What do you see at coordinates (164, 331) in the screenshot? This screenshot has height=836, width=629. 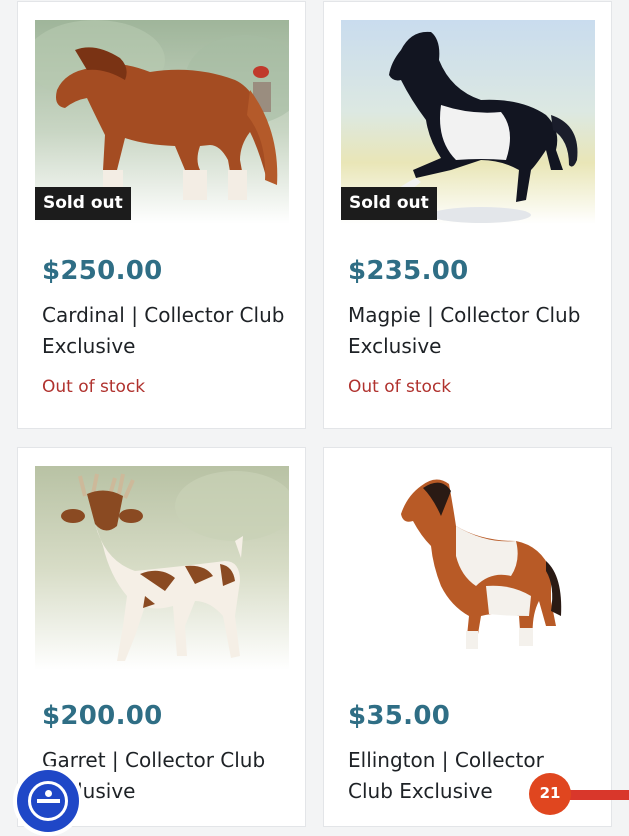 I see `product-title: Cardinal | Collector Club Exclusive` at bounding box center [164, 331].